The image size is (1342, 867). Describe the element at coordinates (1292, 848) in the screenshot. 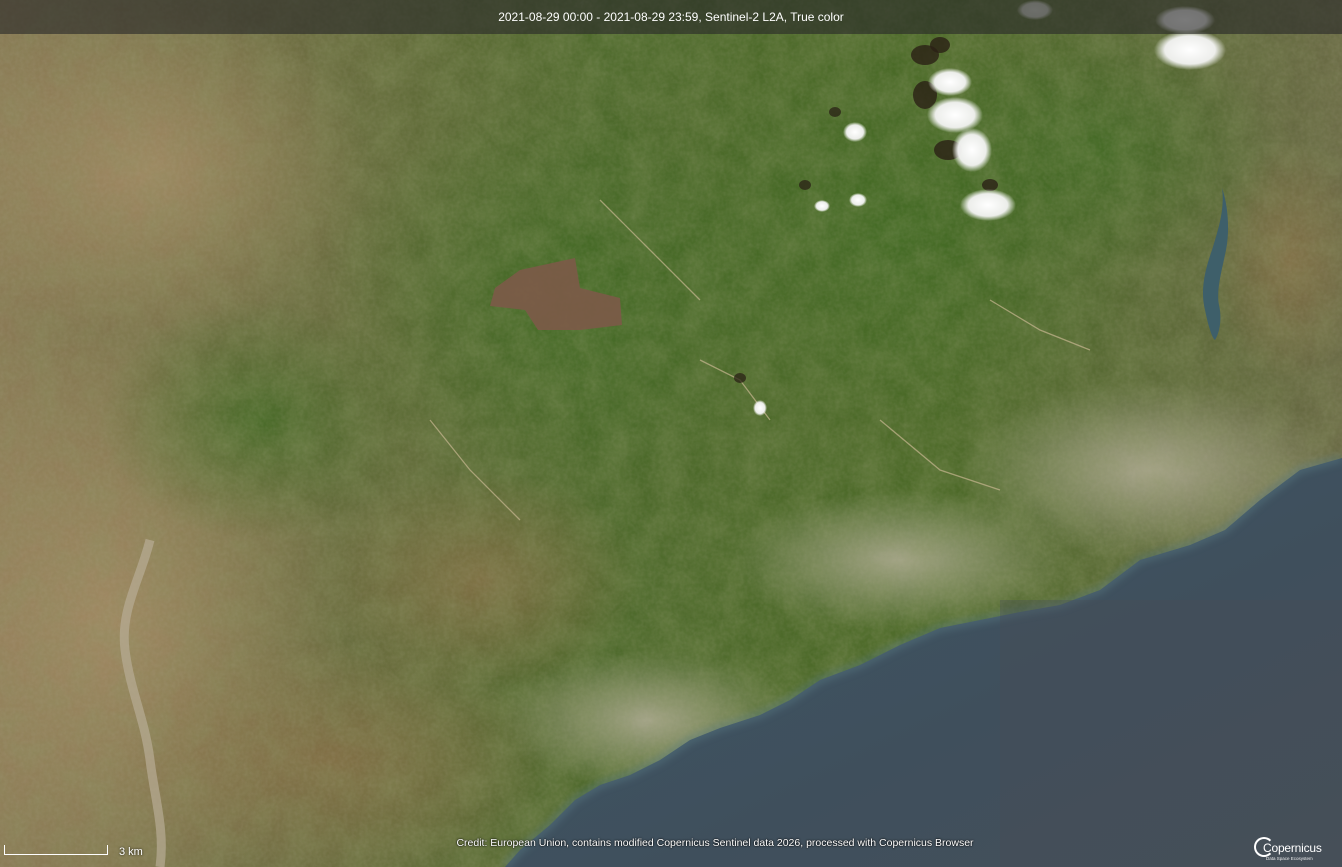

I see `copernicus-logo-text: Copernicus` at that location.